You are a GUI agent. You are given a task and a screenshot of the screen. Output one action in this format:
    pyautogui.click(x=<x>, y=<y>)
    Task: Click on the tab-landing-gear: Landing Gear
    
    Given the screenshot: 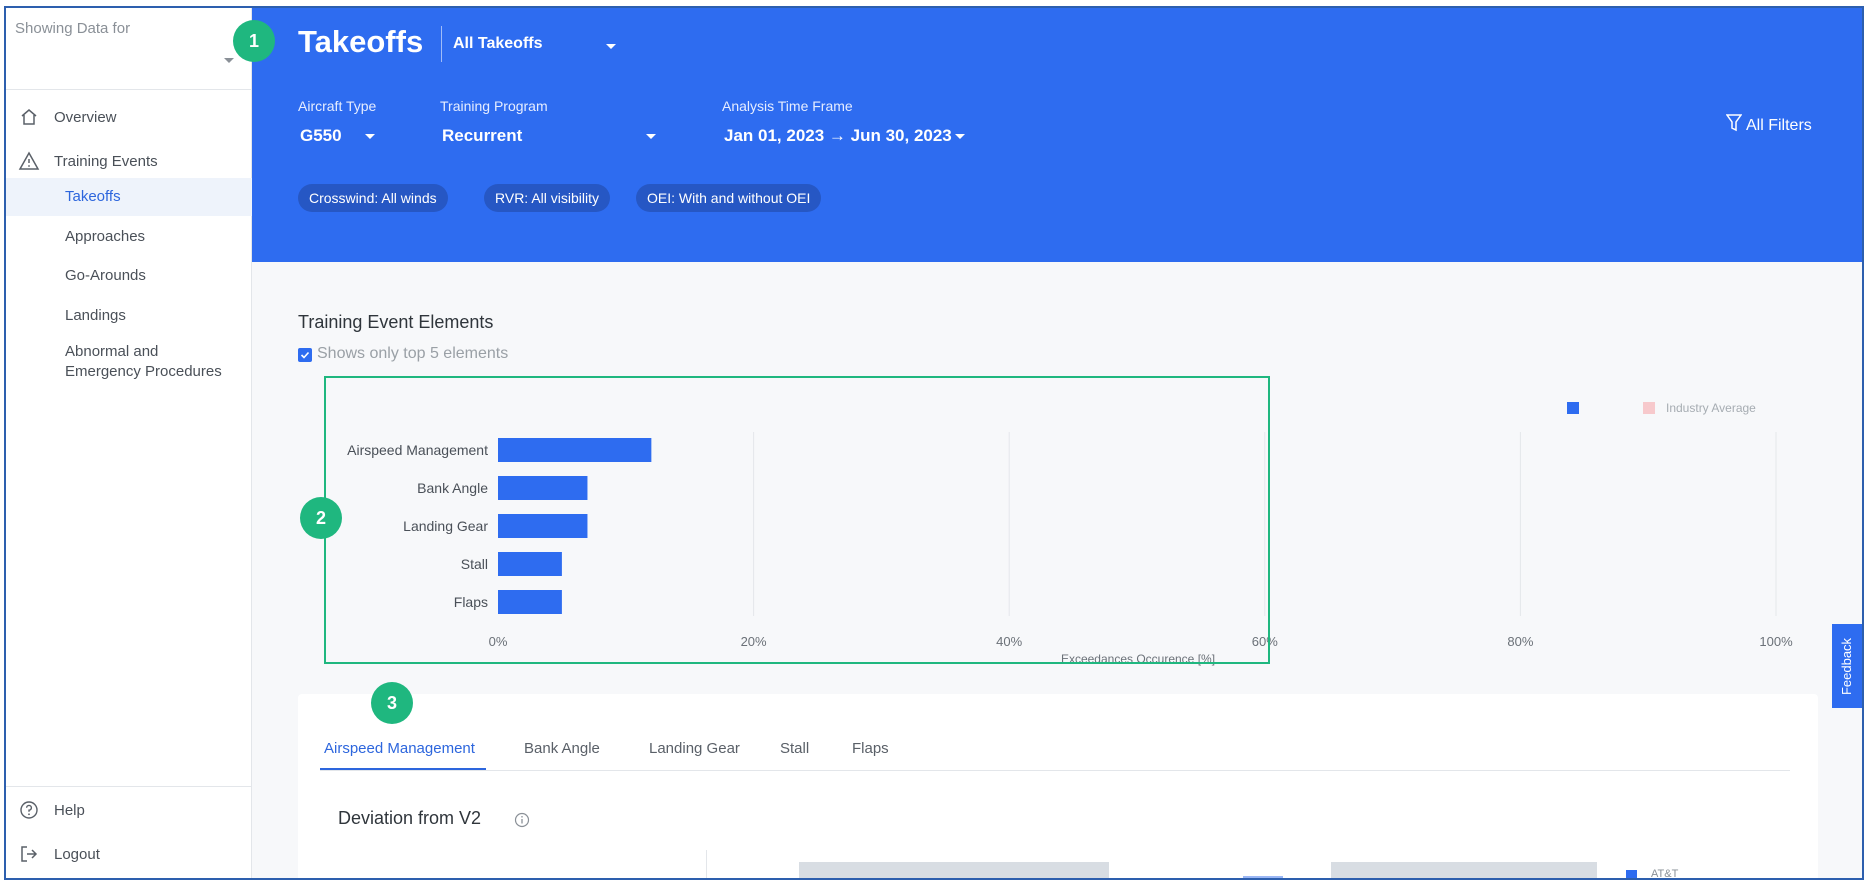 What is the action you would take?
    pyautogui.click(x=694, y=748)
    